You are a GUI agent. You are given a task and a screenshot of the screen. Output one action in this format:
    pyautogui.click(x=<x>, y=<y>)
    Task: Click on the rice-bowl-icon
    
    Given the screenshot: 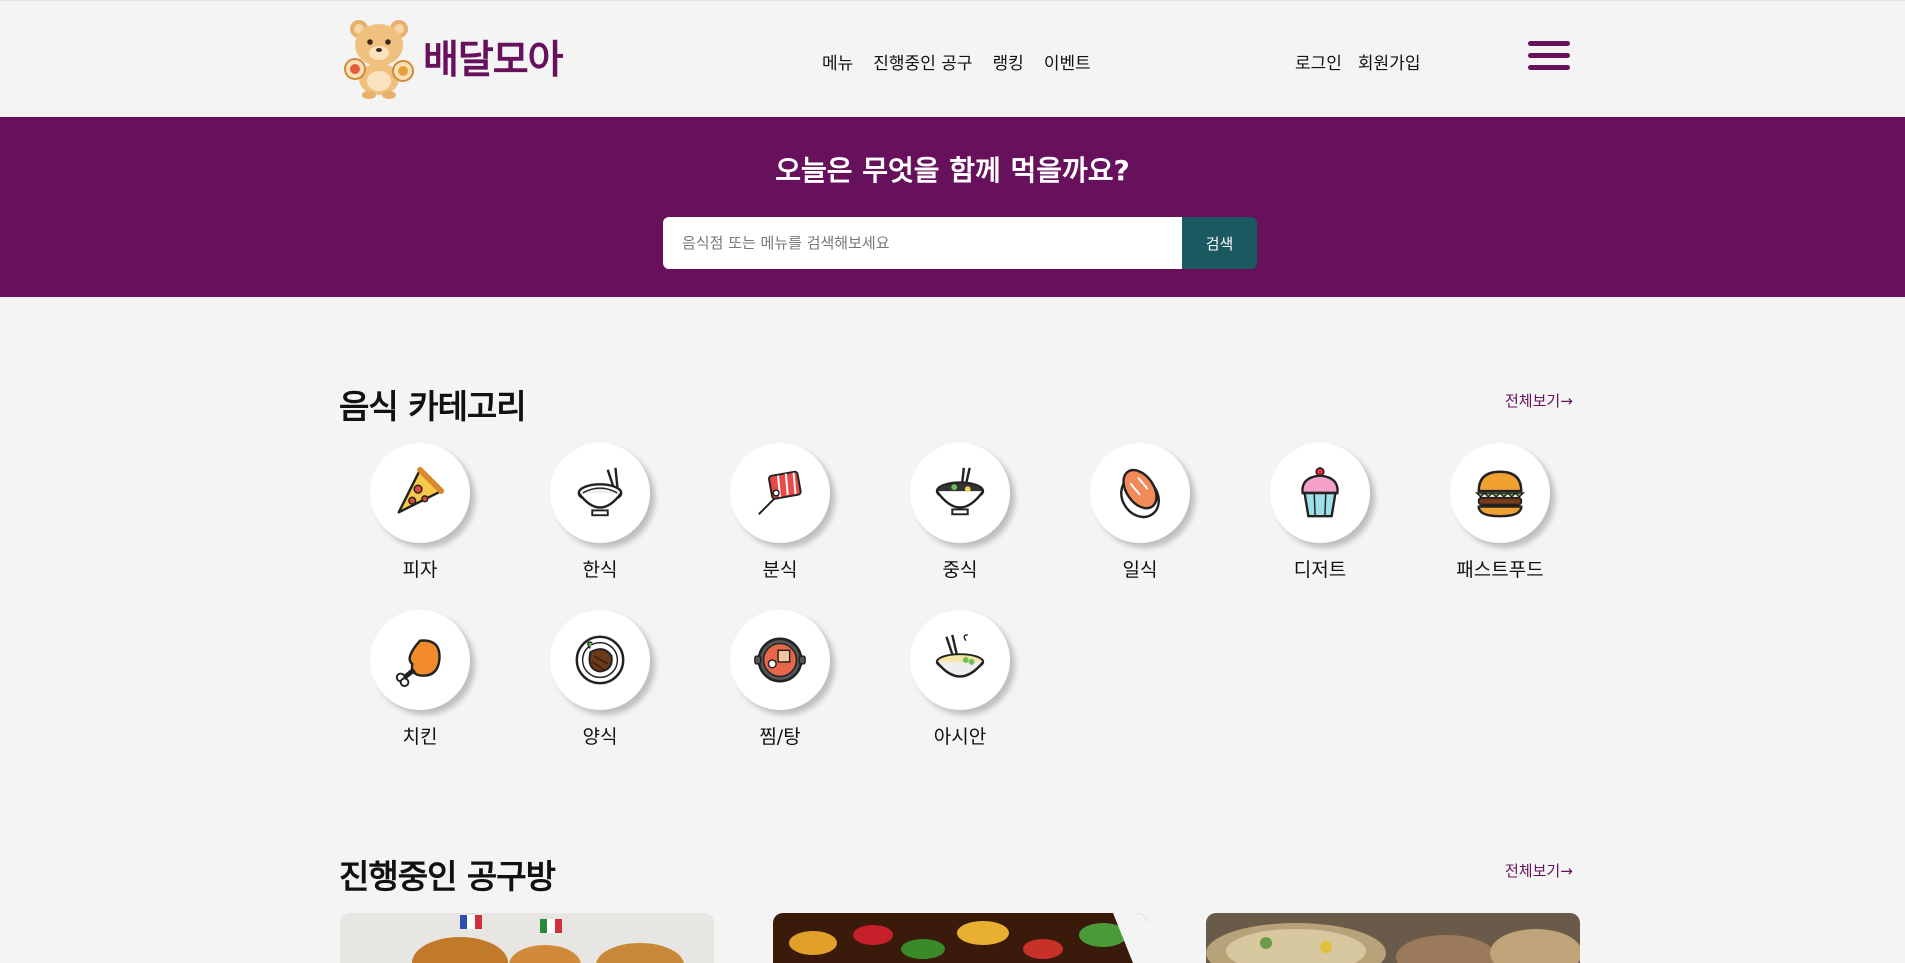 What is the action you would take?
    pyautogui.click(x=600, y=492)
    